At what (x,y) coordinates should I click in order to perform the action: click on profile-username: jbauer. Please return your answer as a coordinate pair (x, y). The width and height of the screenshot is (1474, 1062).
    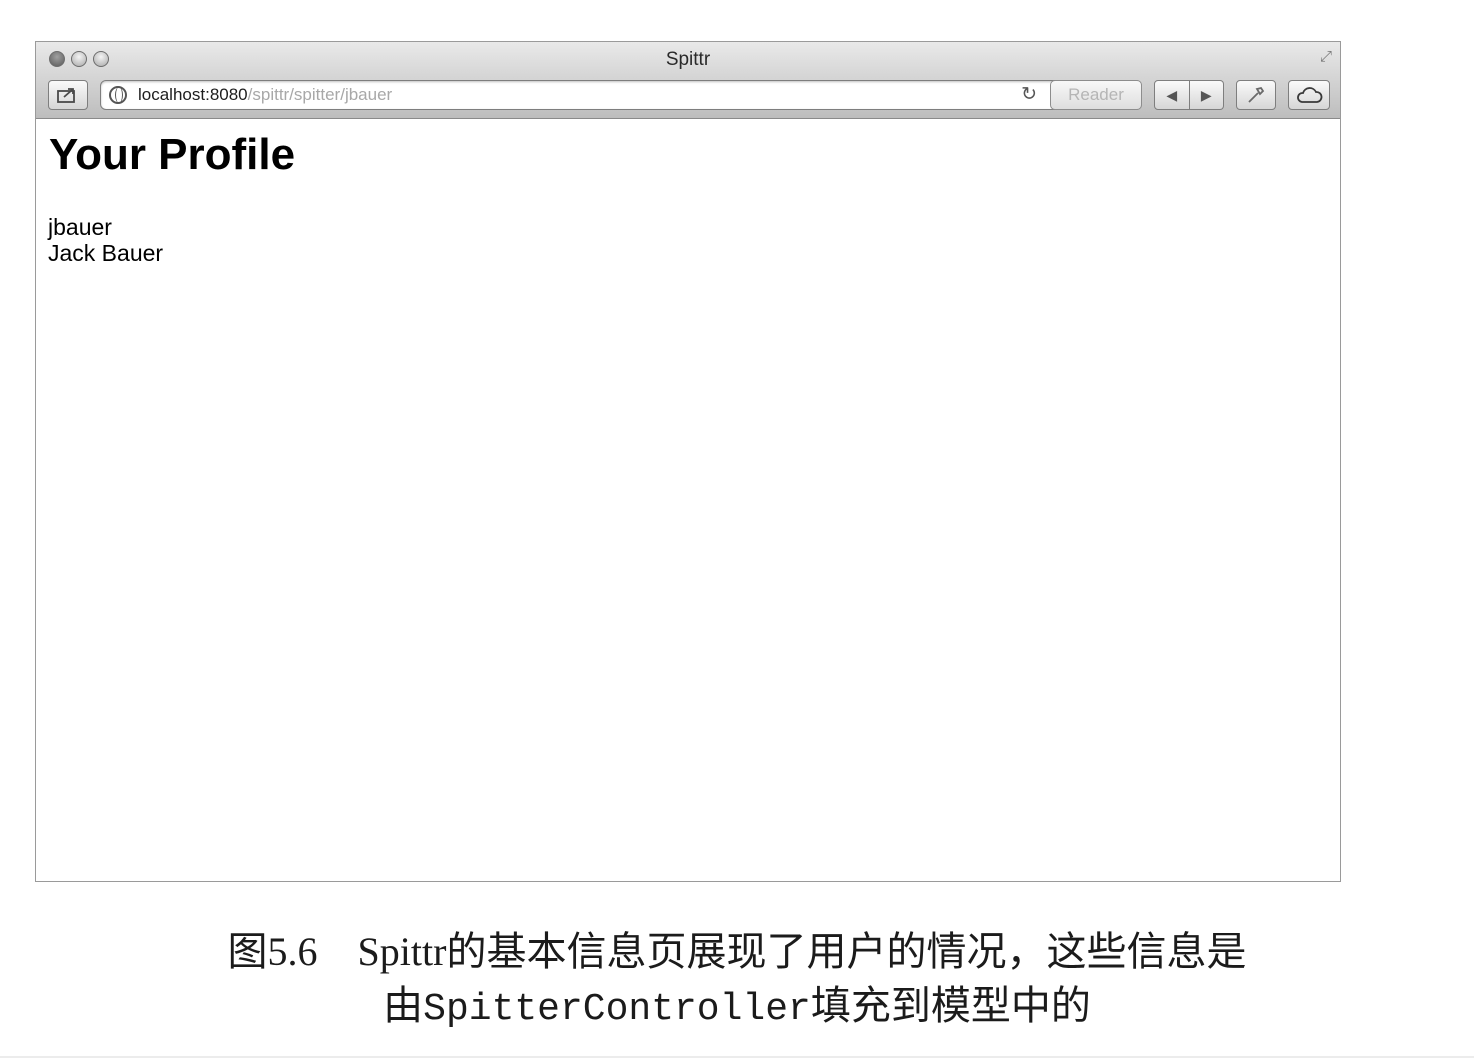
    Looking at the image, I should click on (80, 227).